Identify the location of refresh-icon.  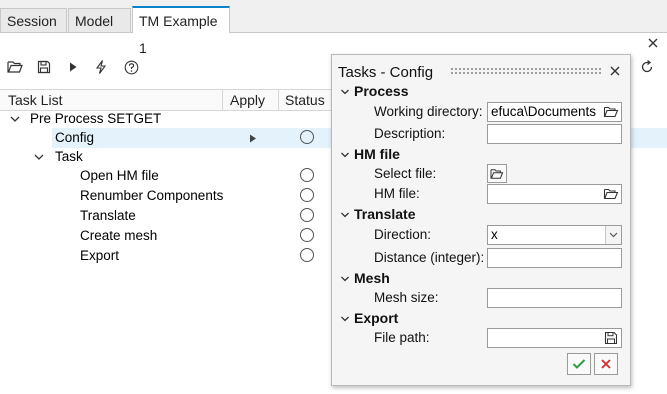
(647, 67).